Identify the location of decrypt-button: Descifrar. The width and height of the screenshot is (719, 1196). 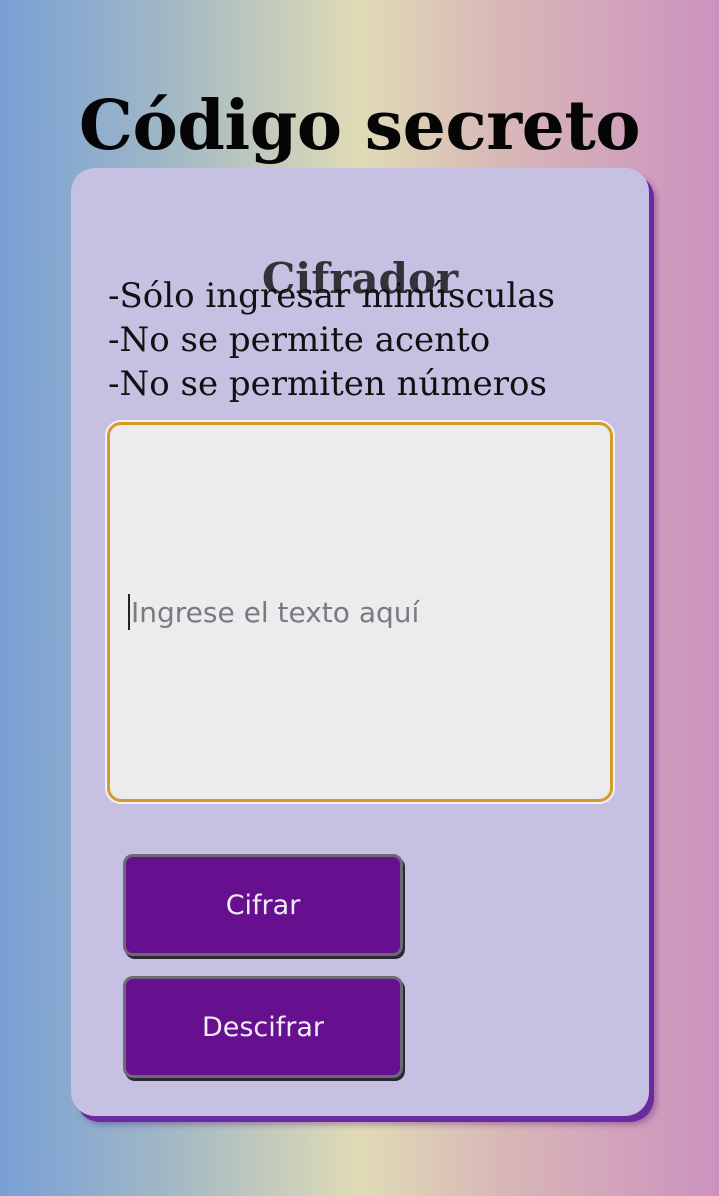
(263, 1027).